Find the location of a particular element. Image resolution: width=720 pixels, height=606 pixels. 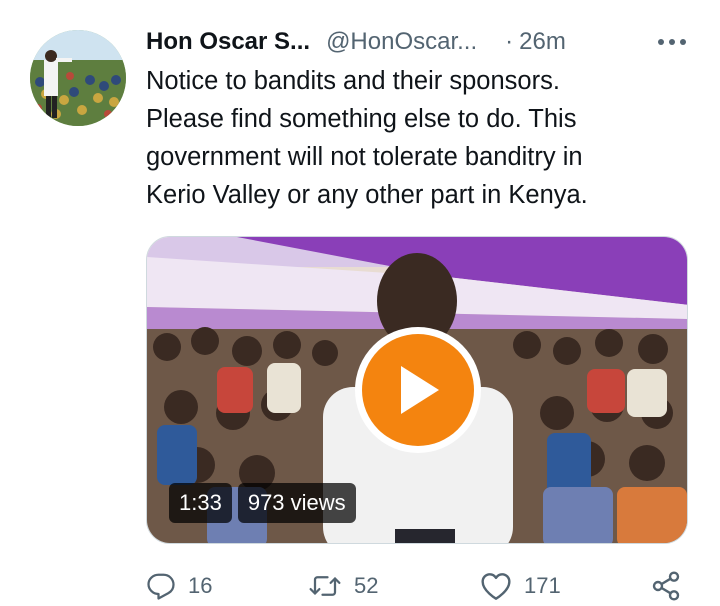

retweet-arrows-icon is located at coordinates (325, 586).